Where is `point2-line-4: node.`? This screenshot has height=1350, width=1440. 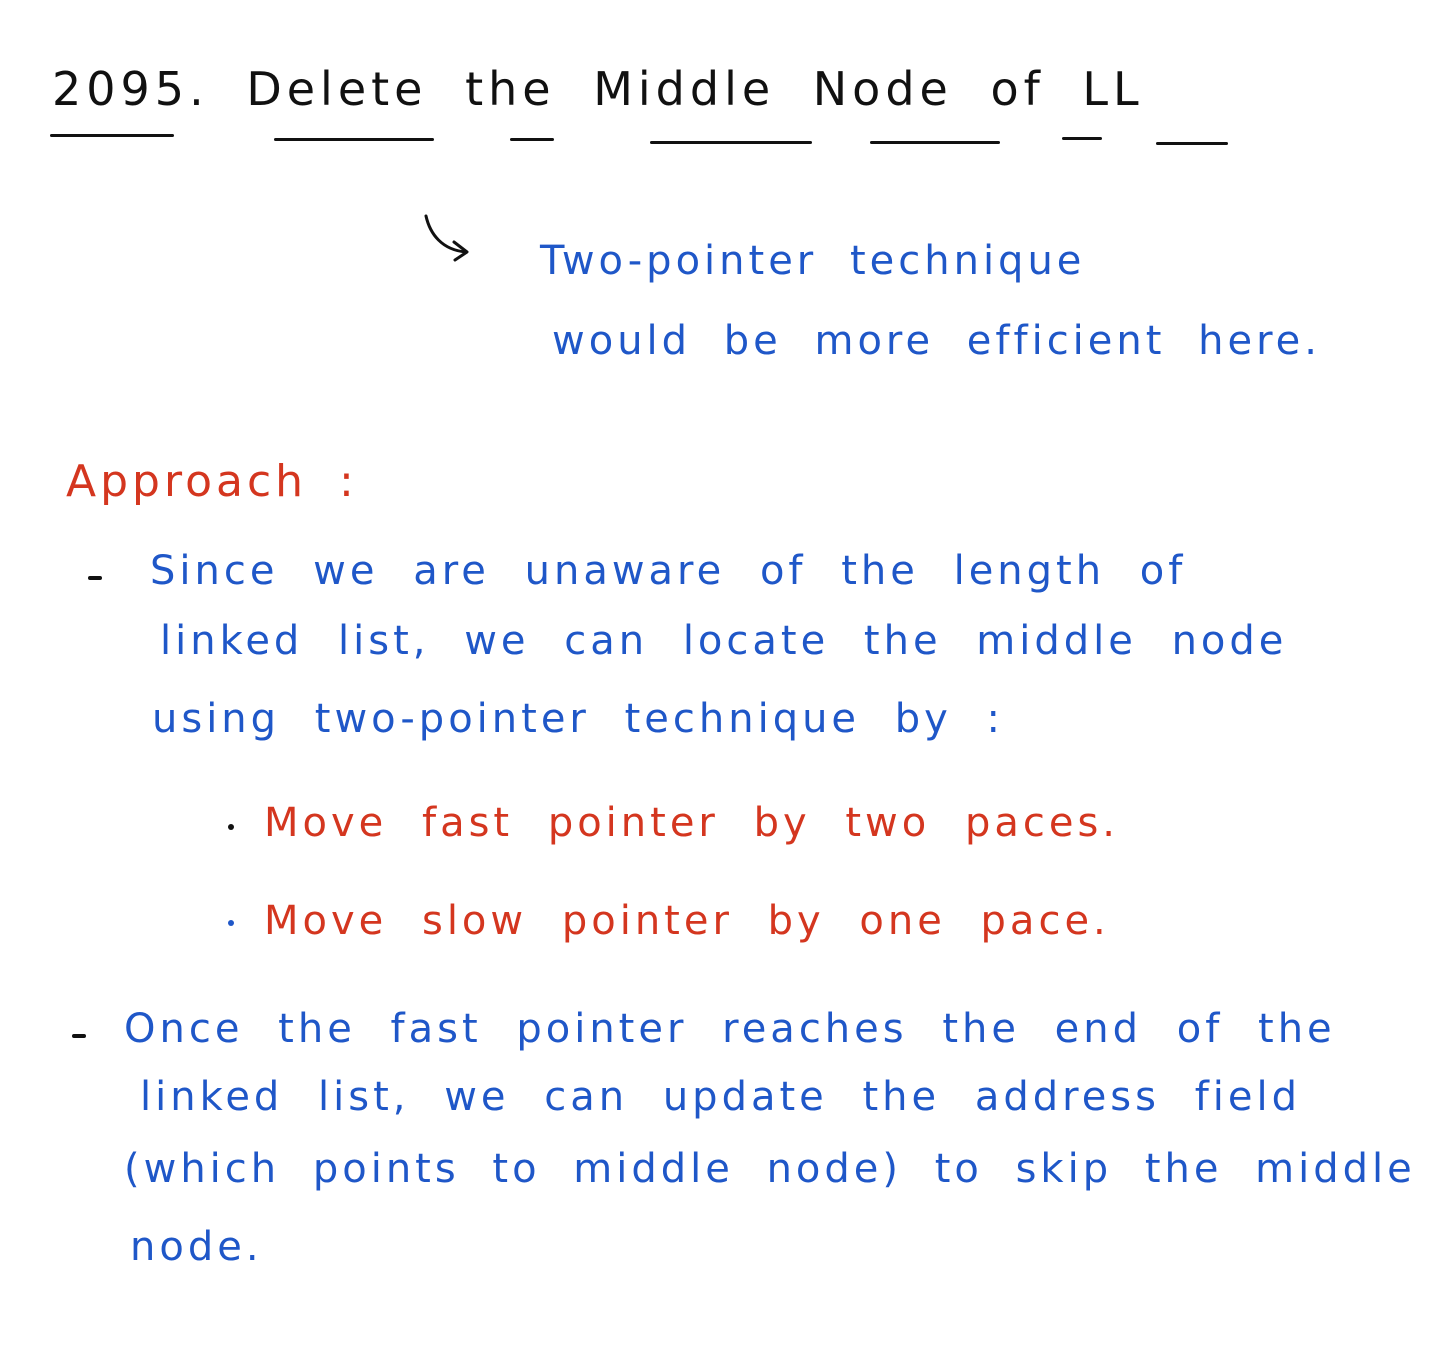 point2-line-4: node. is located at coordinates (196, 1247).